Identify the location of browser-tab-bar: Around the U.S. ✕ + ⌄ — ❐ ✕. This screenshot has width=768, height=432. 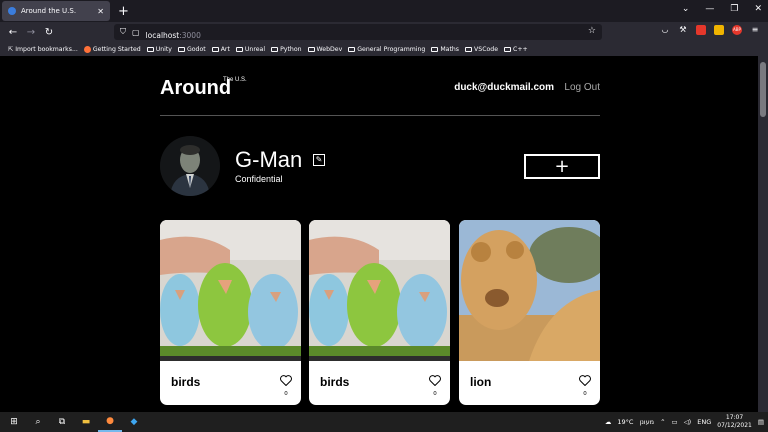
(384, 11).